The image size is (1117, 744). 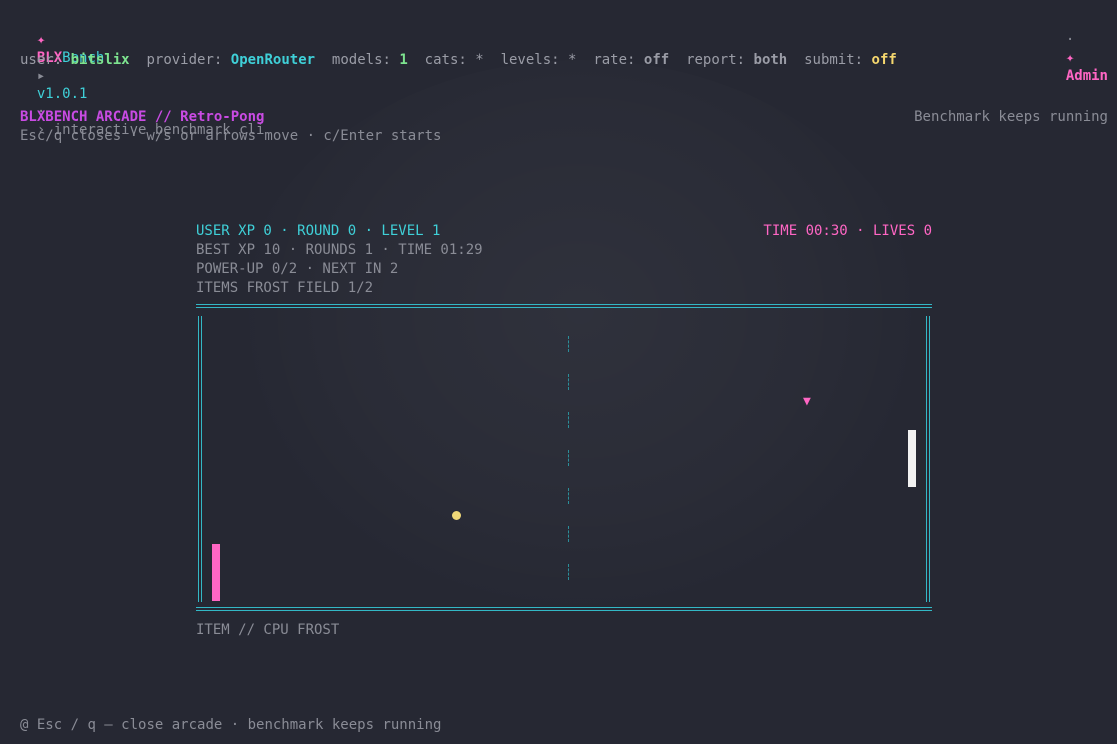 What do you see at coordinates (273, 60) in the screenshot?
I see `provider-value: OpenRouter` at bounding box center [273, 60].